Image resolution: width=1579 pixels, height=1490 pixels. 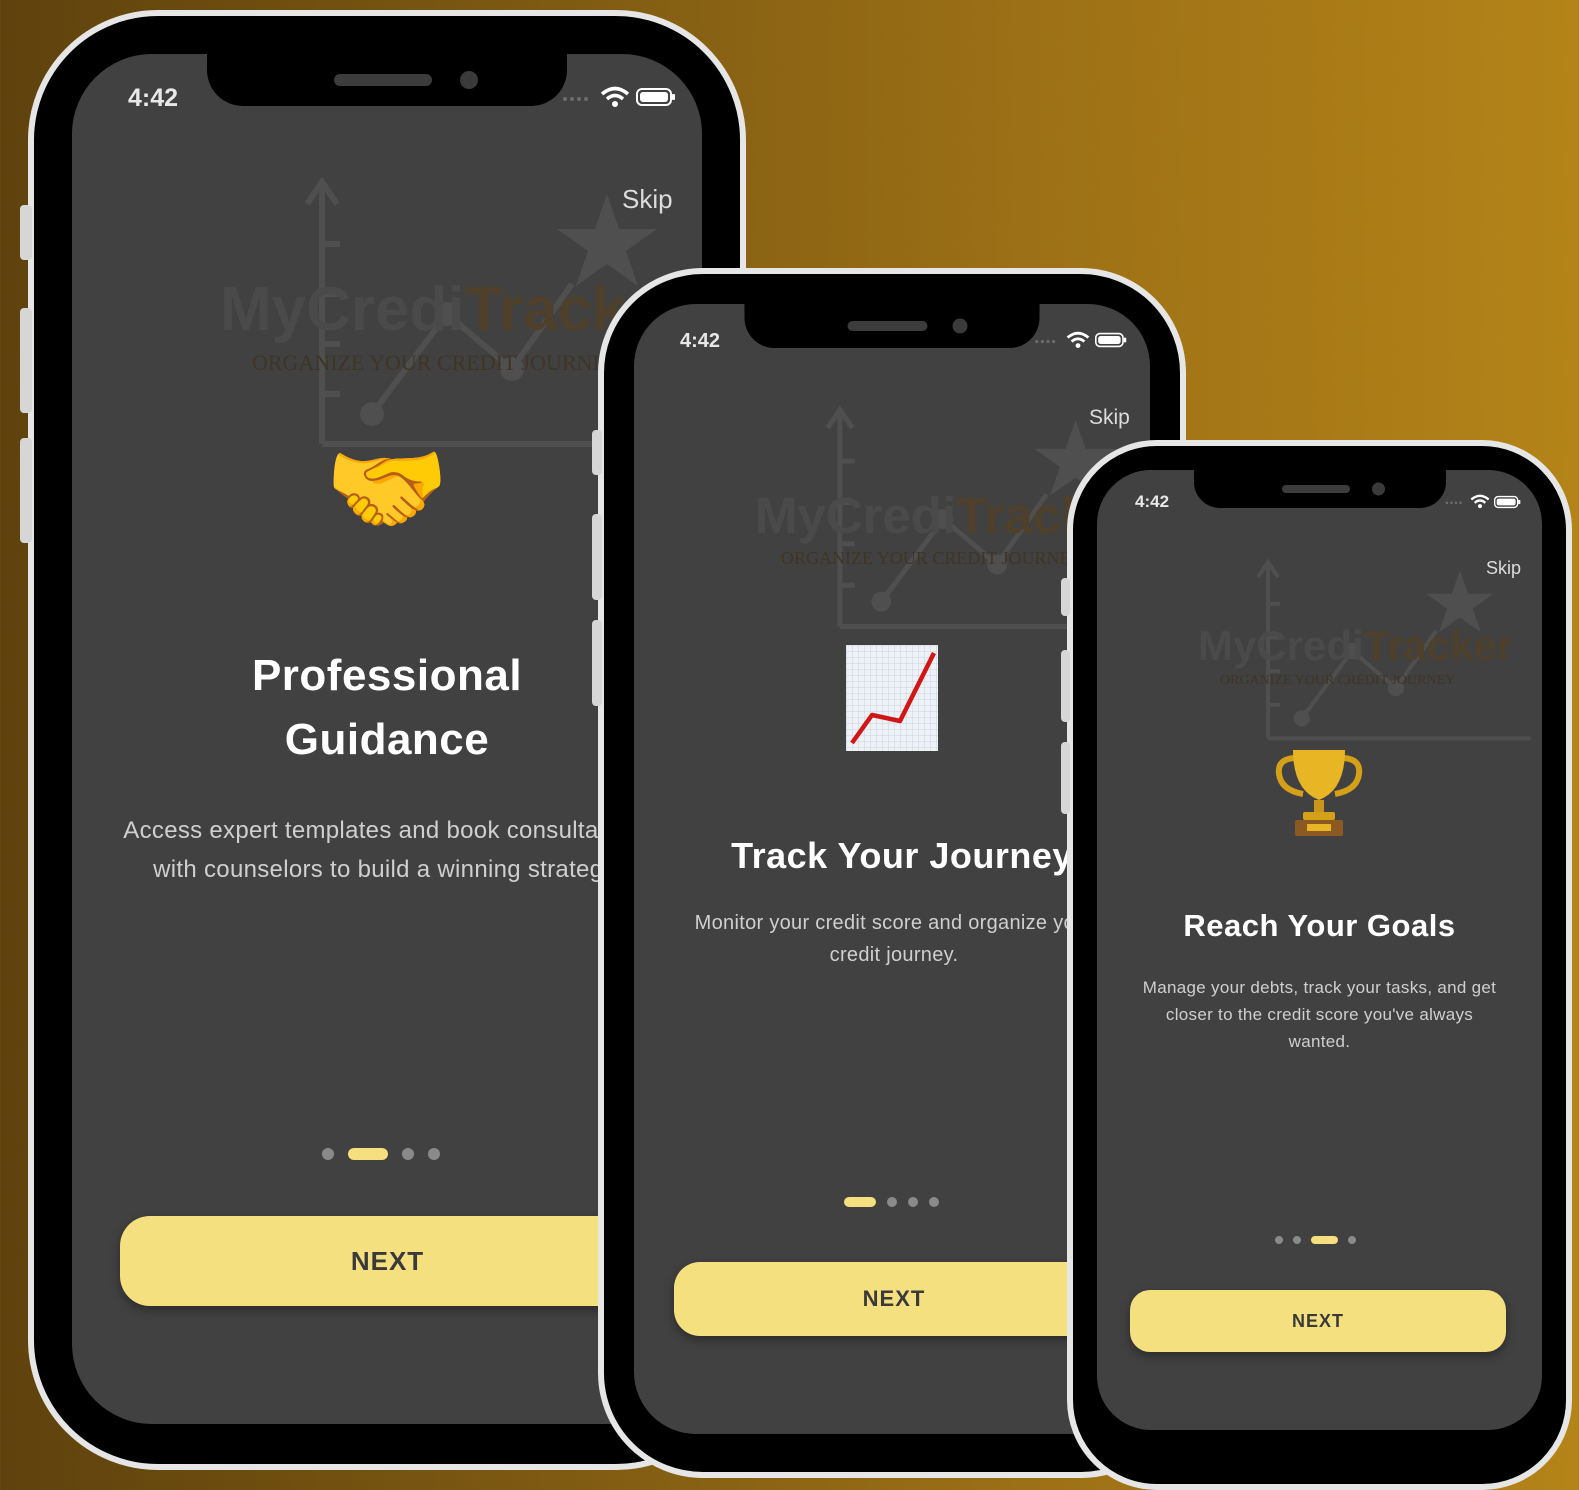 I want to click on page-dot-1-active, so click(x=860, y=1202).